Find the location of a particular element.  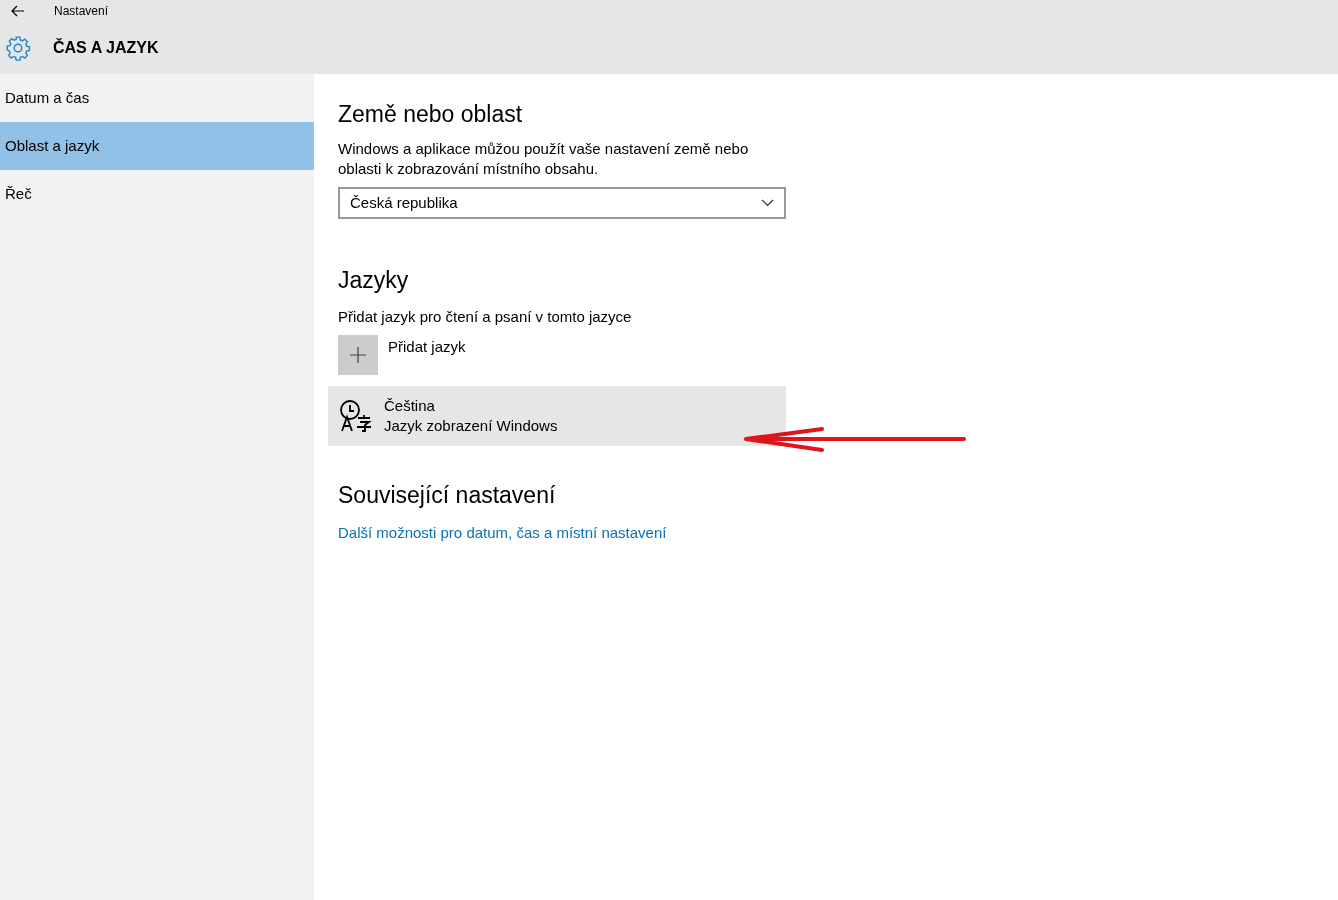

chevron-down-icon is located at coordinates (767, 203).